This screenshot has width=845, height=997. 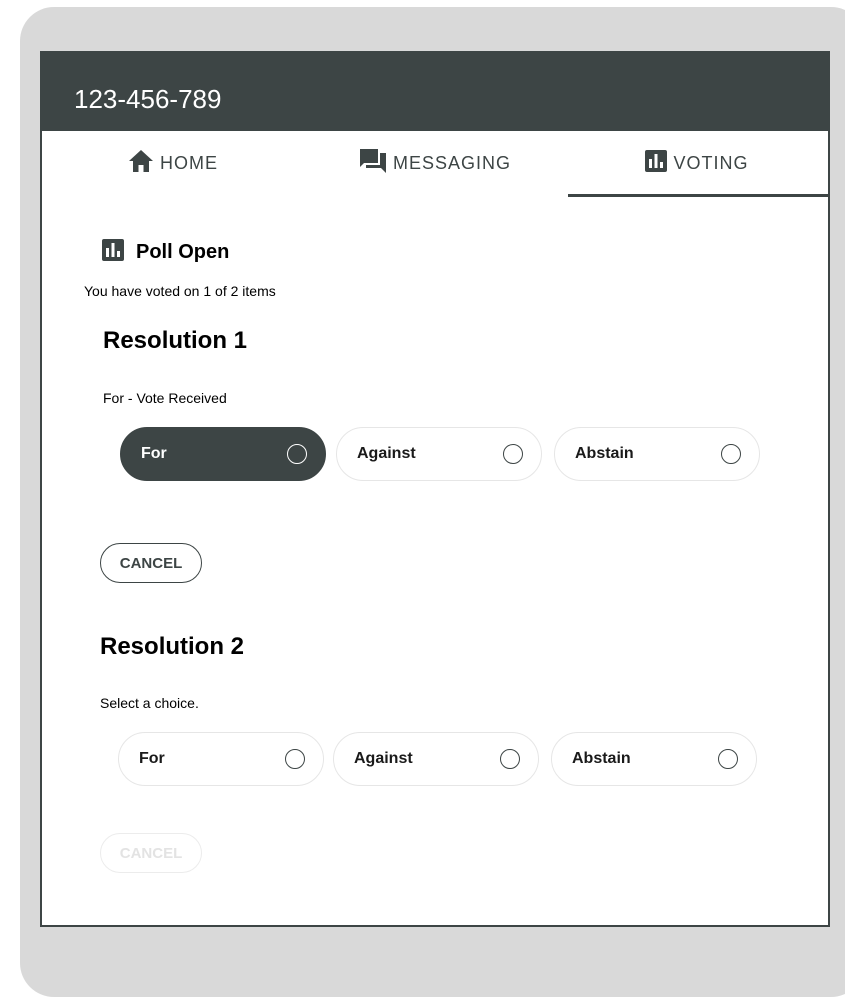 I want to click on home-icon, so click(x=144, y=163).